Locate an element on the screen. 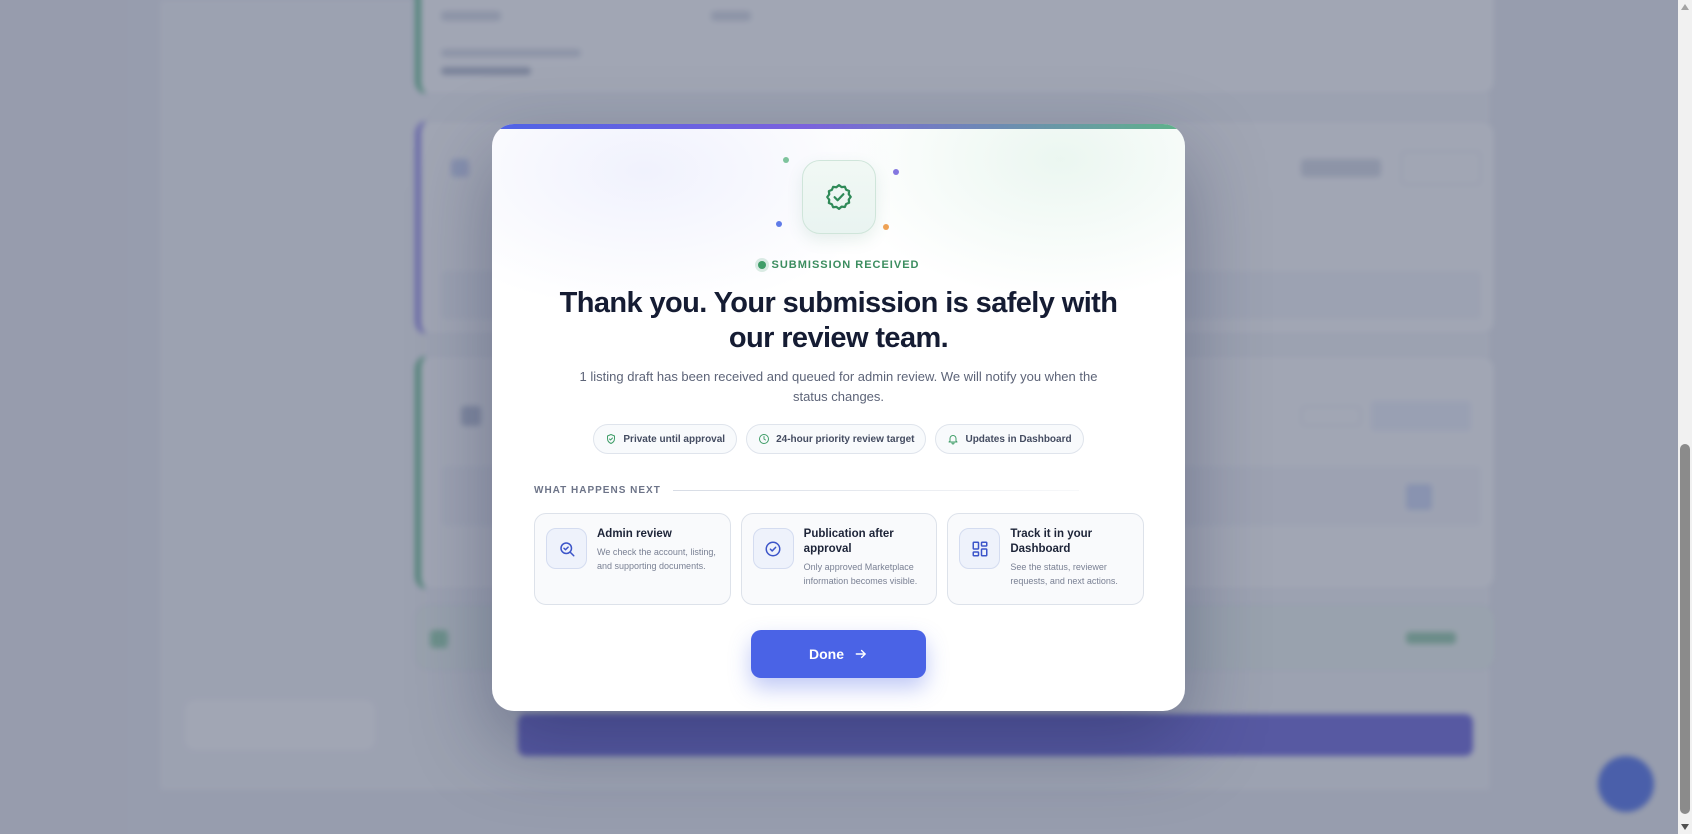 Image resolution: width=1692 pixels, height=834 pixels. chip-label: Updates in Dashboard is located at coordinates (1018, 439).